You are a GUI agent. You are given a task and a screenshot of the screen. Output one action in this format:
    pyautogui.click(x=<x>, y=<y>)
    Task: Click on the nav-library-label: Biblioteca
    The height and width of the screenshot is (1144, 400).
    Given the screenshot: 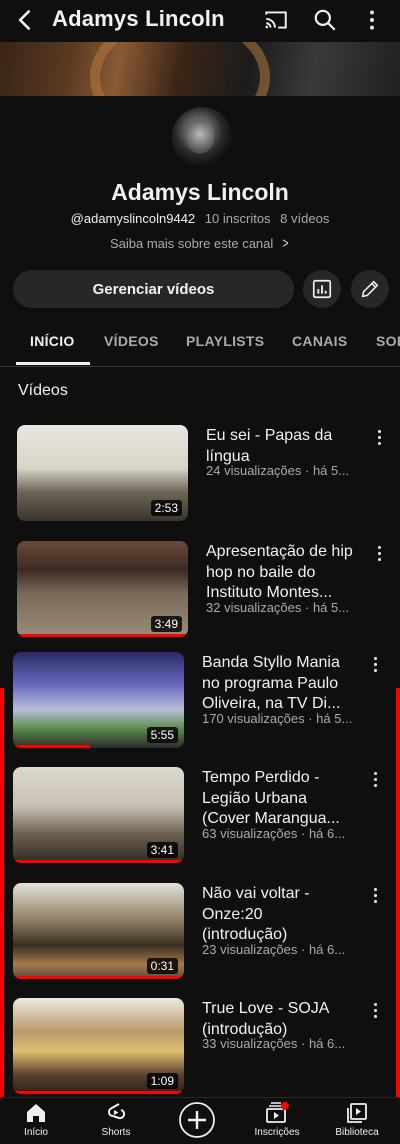 What is the action you would take?
    pyautogui.click(x=357, y=1132)
    